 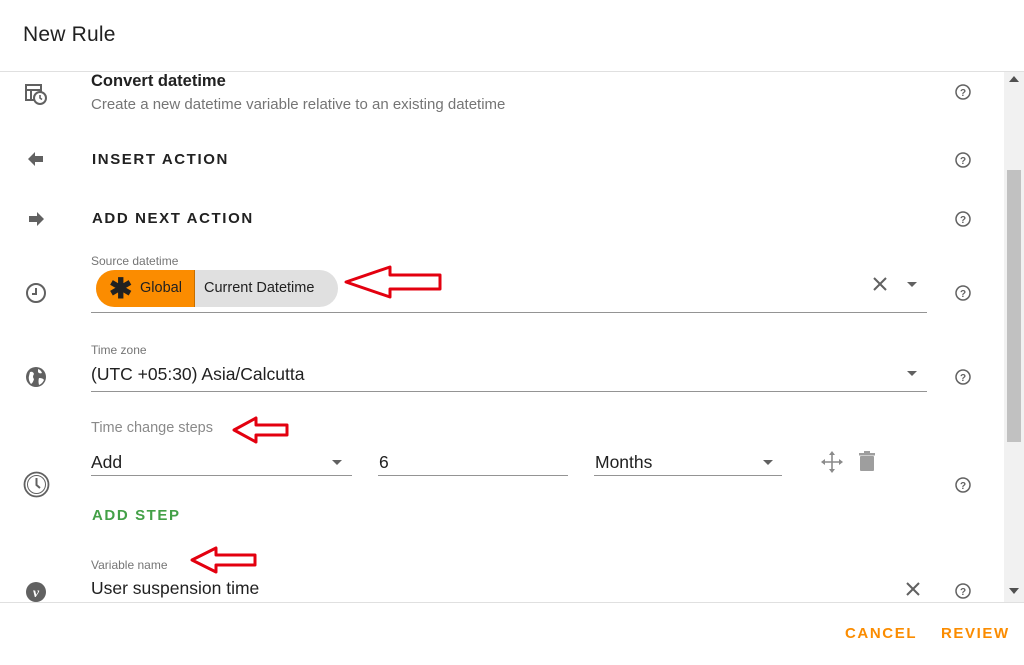 What do you see at coordinates (512, 633) in the screenshot?
I see `dialog-footer: CANCEL REVIEW` at bounding box center [512, 633].